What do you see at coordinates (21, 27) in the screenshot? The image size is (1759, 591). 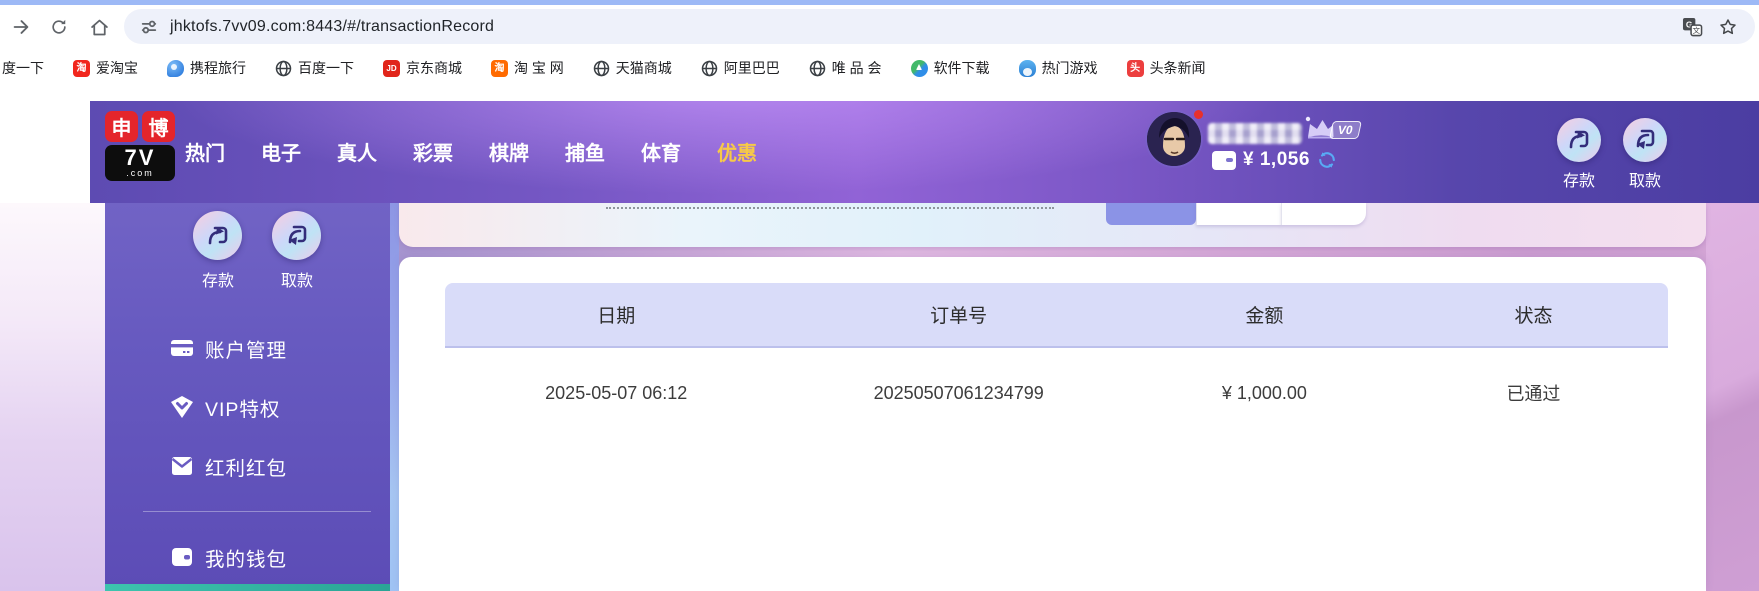 I see `forward-icon` at bounding box center [21, 27].